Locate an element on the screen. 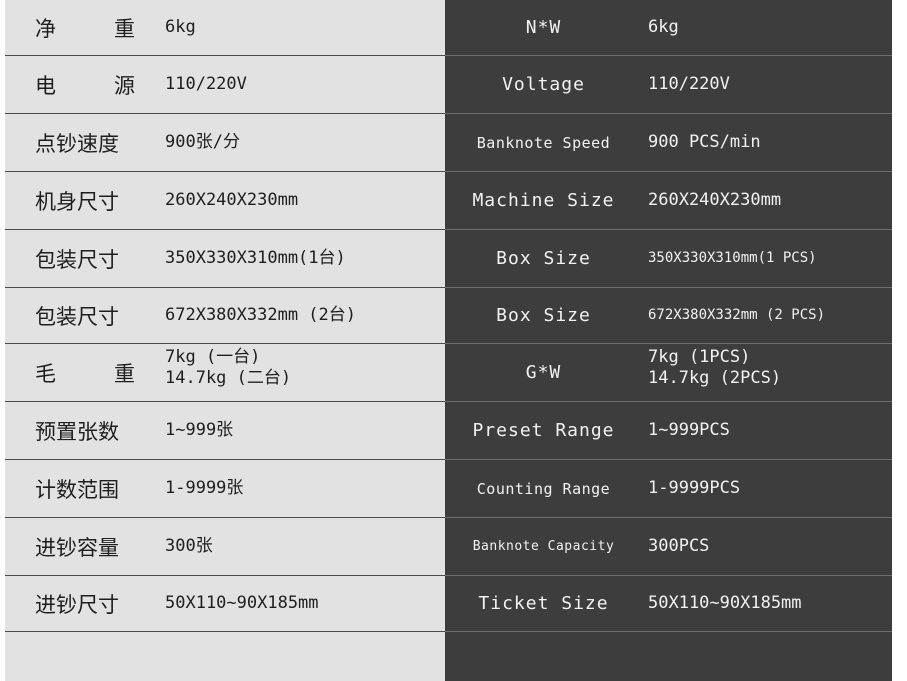  spec-value: 1-9999PCS is located at coordinates (694, 488).